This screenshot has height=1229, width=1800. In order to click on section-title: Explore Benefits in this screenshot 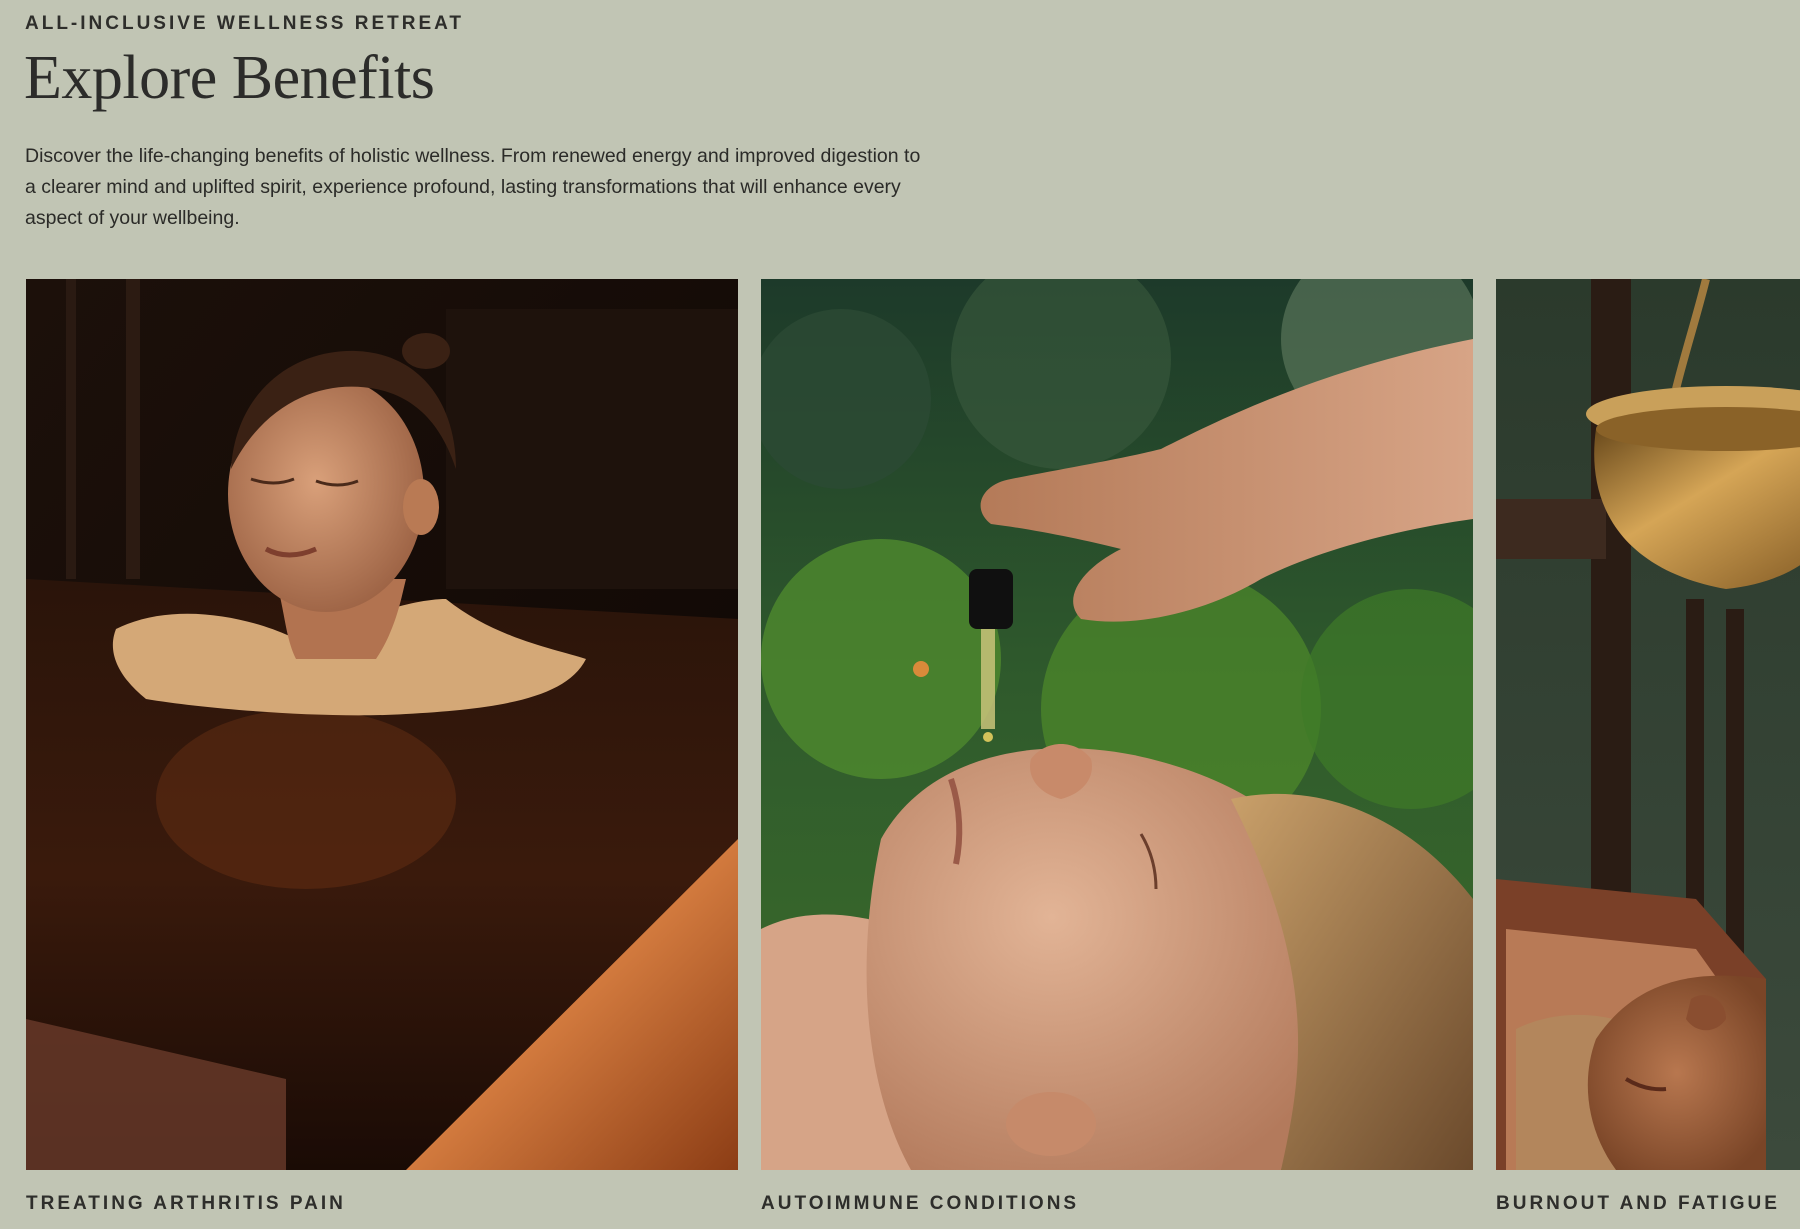, I will do `click(229, 78)`.